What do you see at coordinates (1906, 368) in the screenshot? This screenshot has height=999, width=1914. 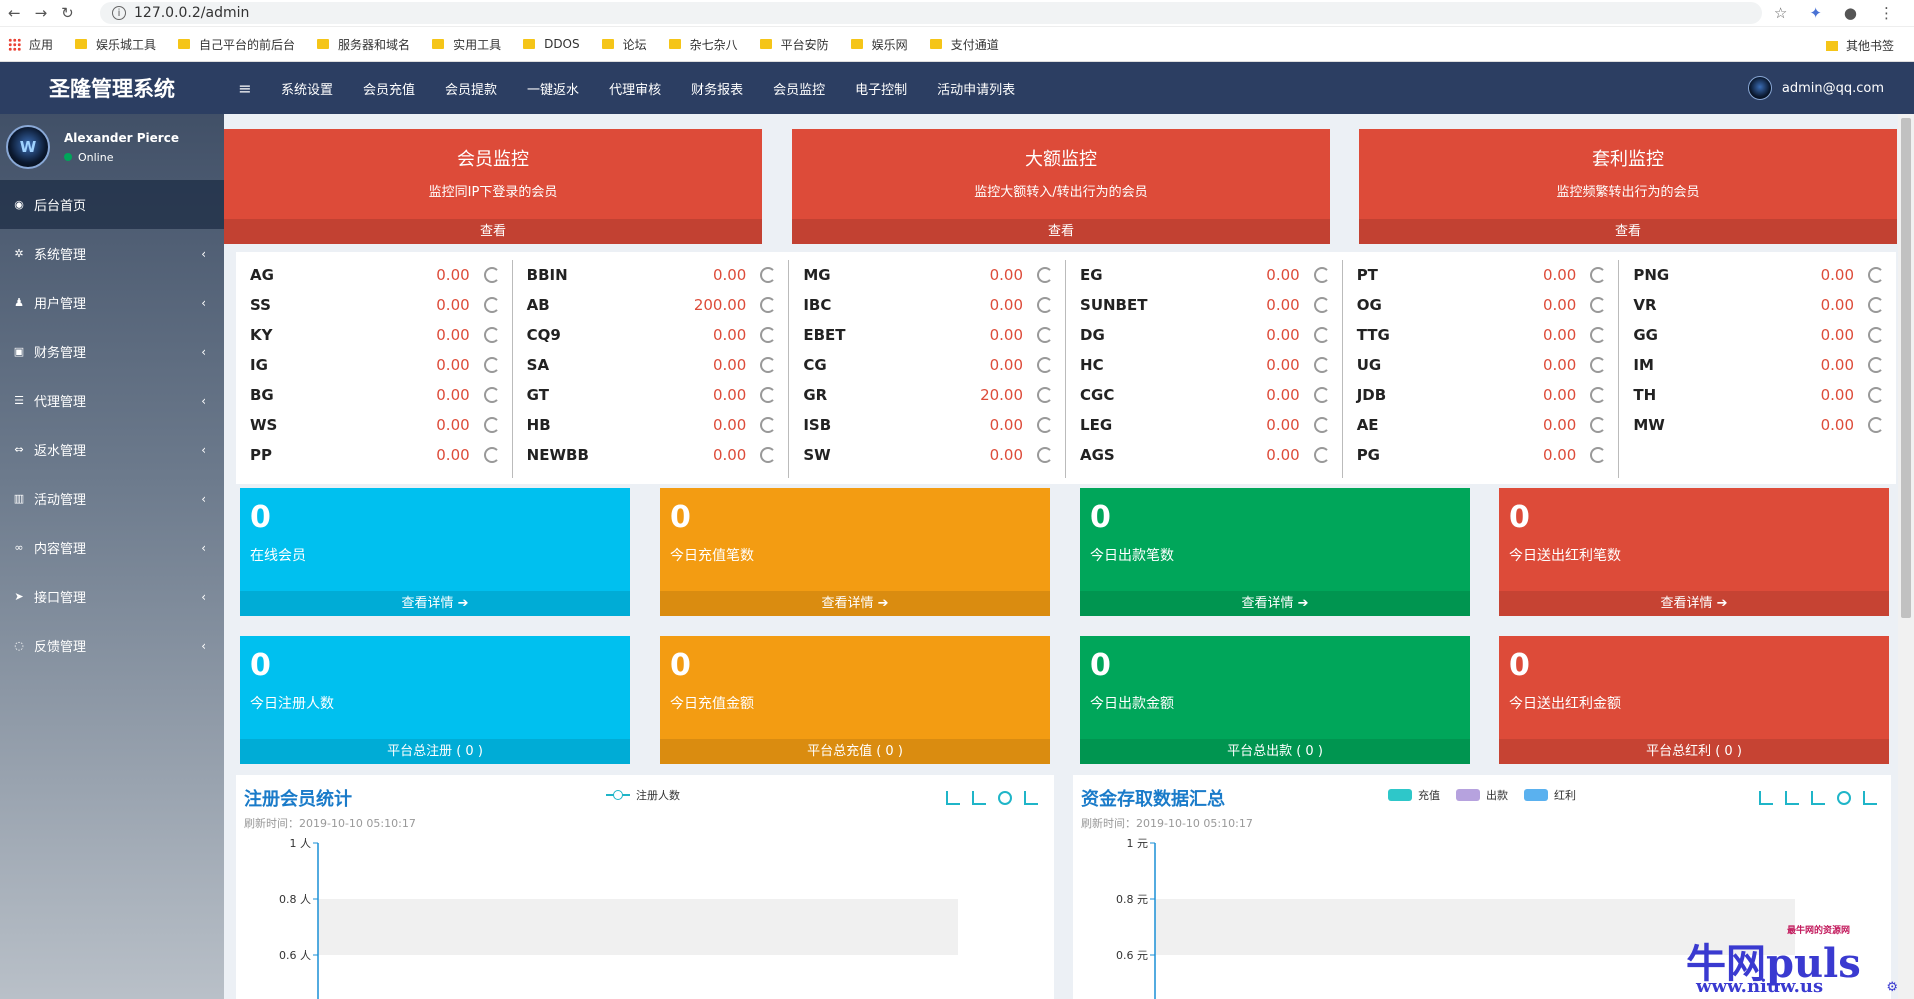 I see `scrollbar-thumb` at bounding box center [1906, 368].